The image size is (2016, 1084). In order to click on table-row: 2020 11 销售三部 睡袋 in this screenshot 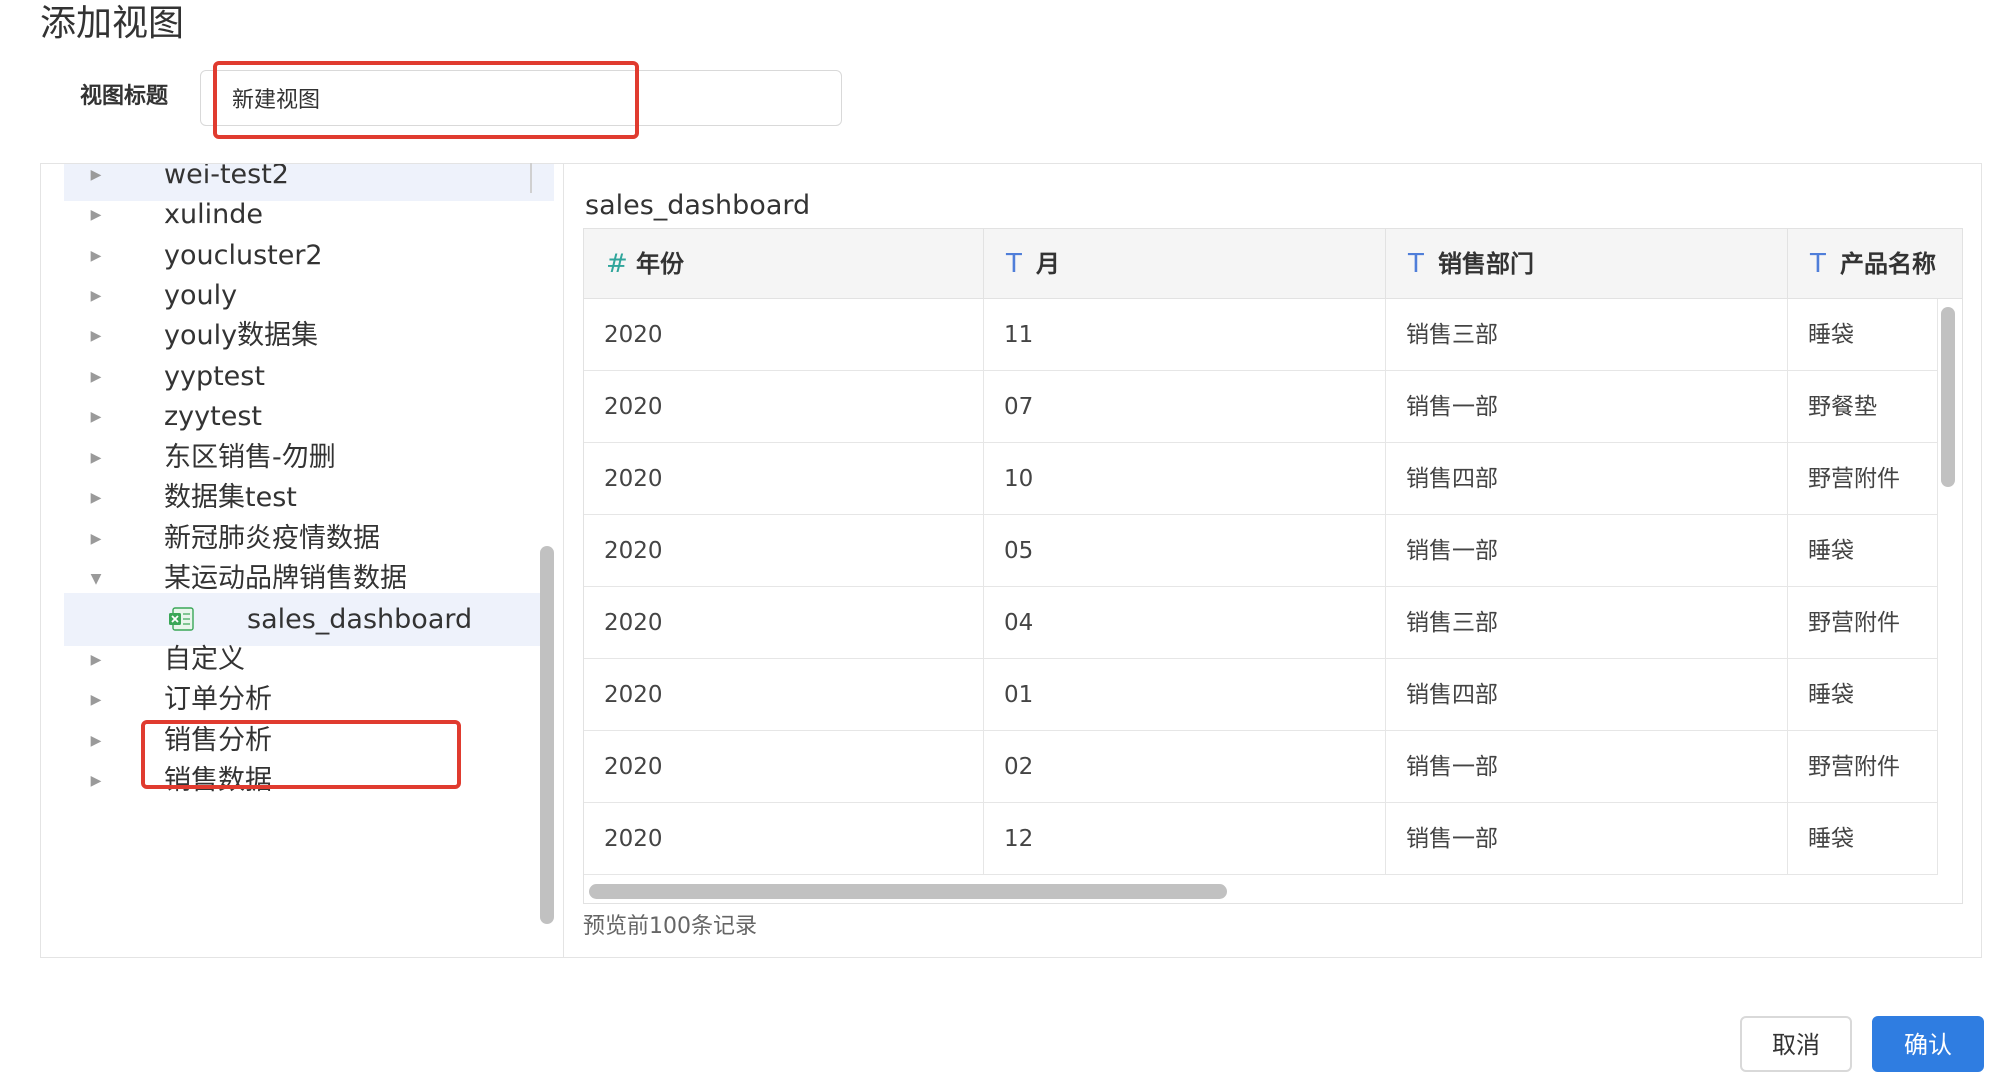, I will do `click(1261, 335)`.